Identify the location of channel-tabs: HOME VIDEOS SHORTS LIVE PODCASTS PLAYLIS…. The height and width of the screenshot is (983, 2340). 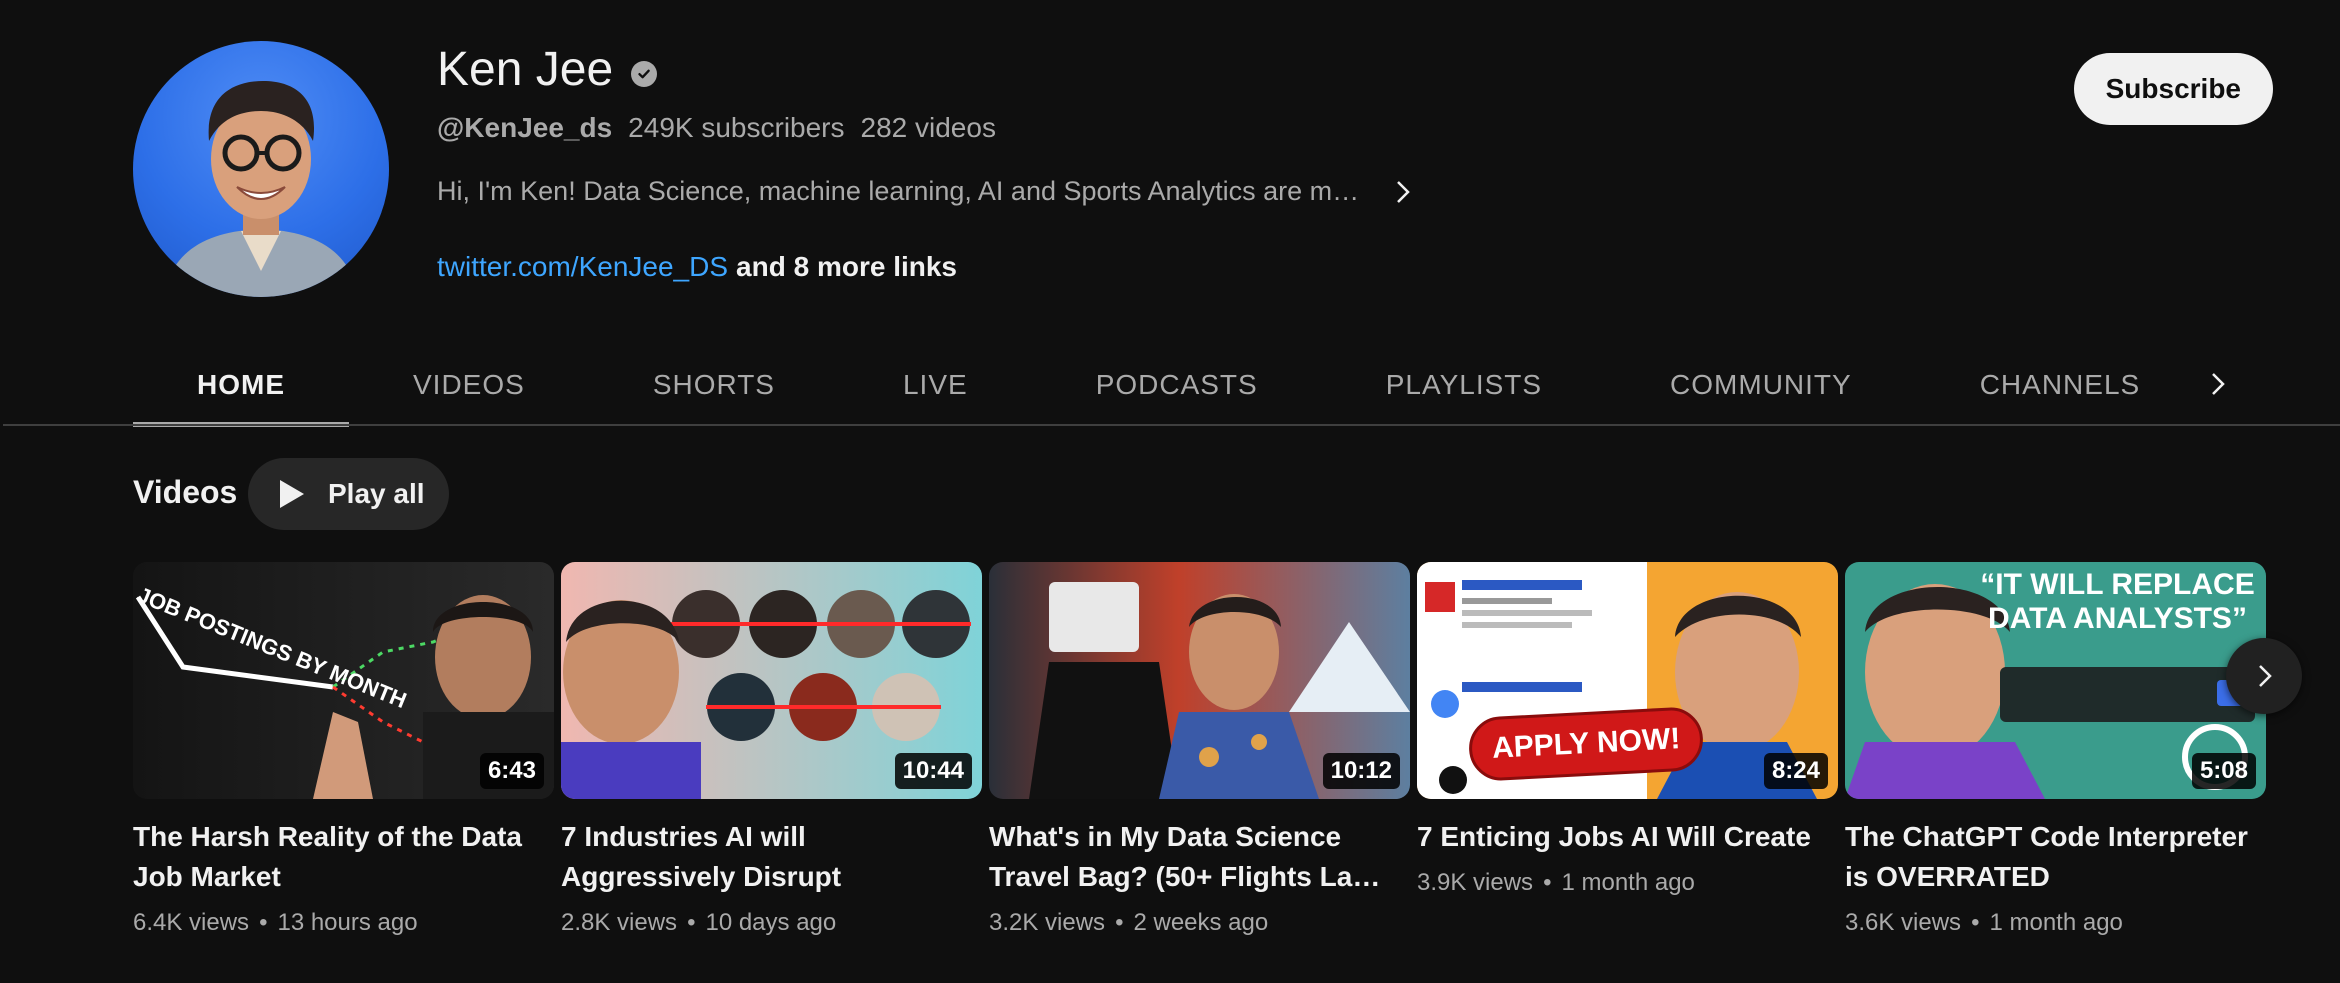
(1236, 386).